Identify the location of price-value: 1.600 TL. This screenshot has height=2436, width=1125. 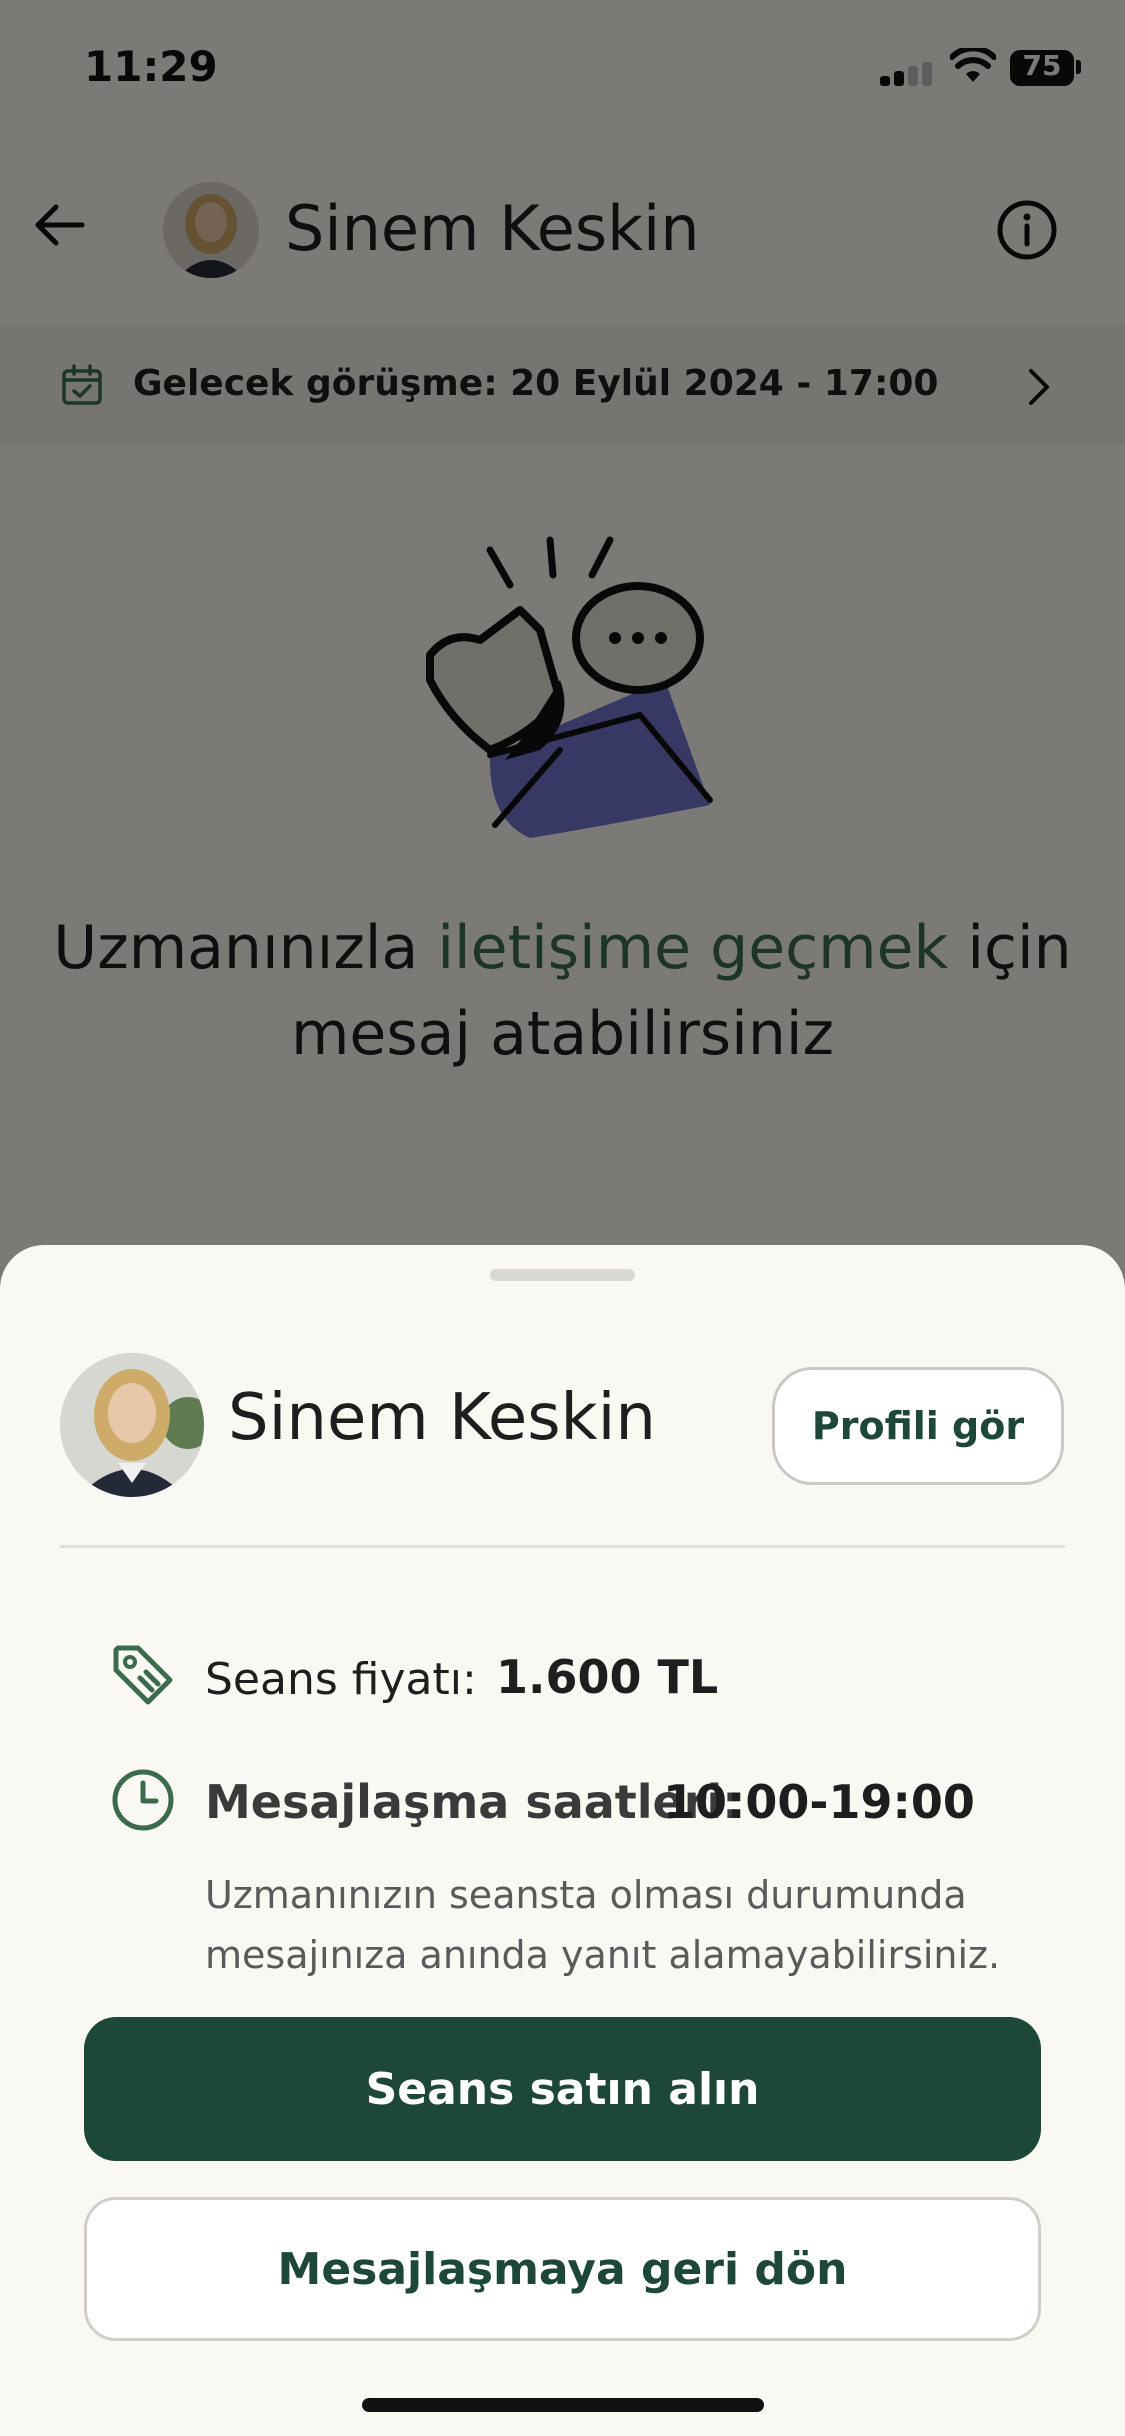
(607, 1677).